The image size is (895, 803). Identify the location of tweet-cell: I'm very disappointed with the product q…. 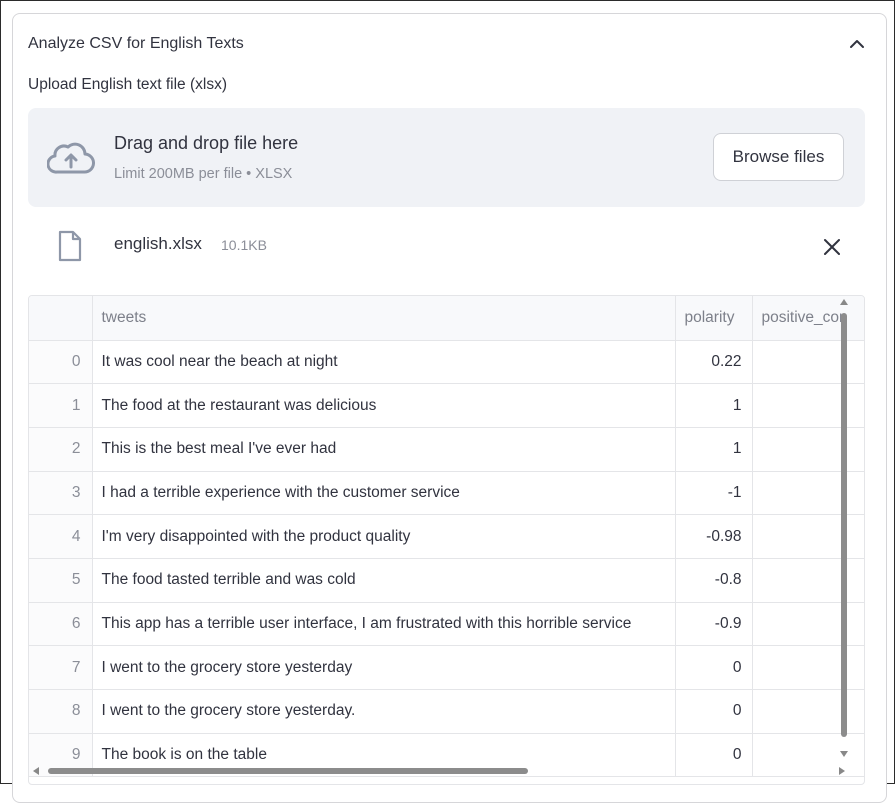
(384, 536).